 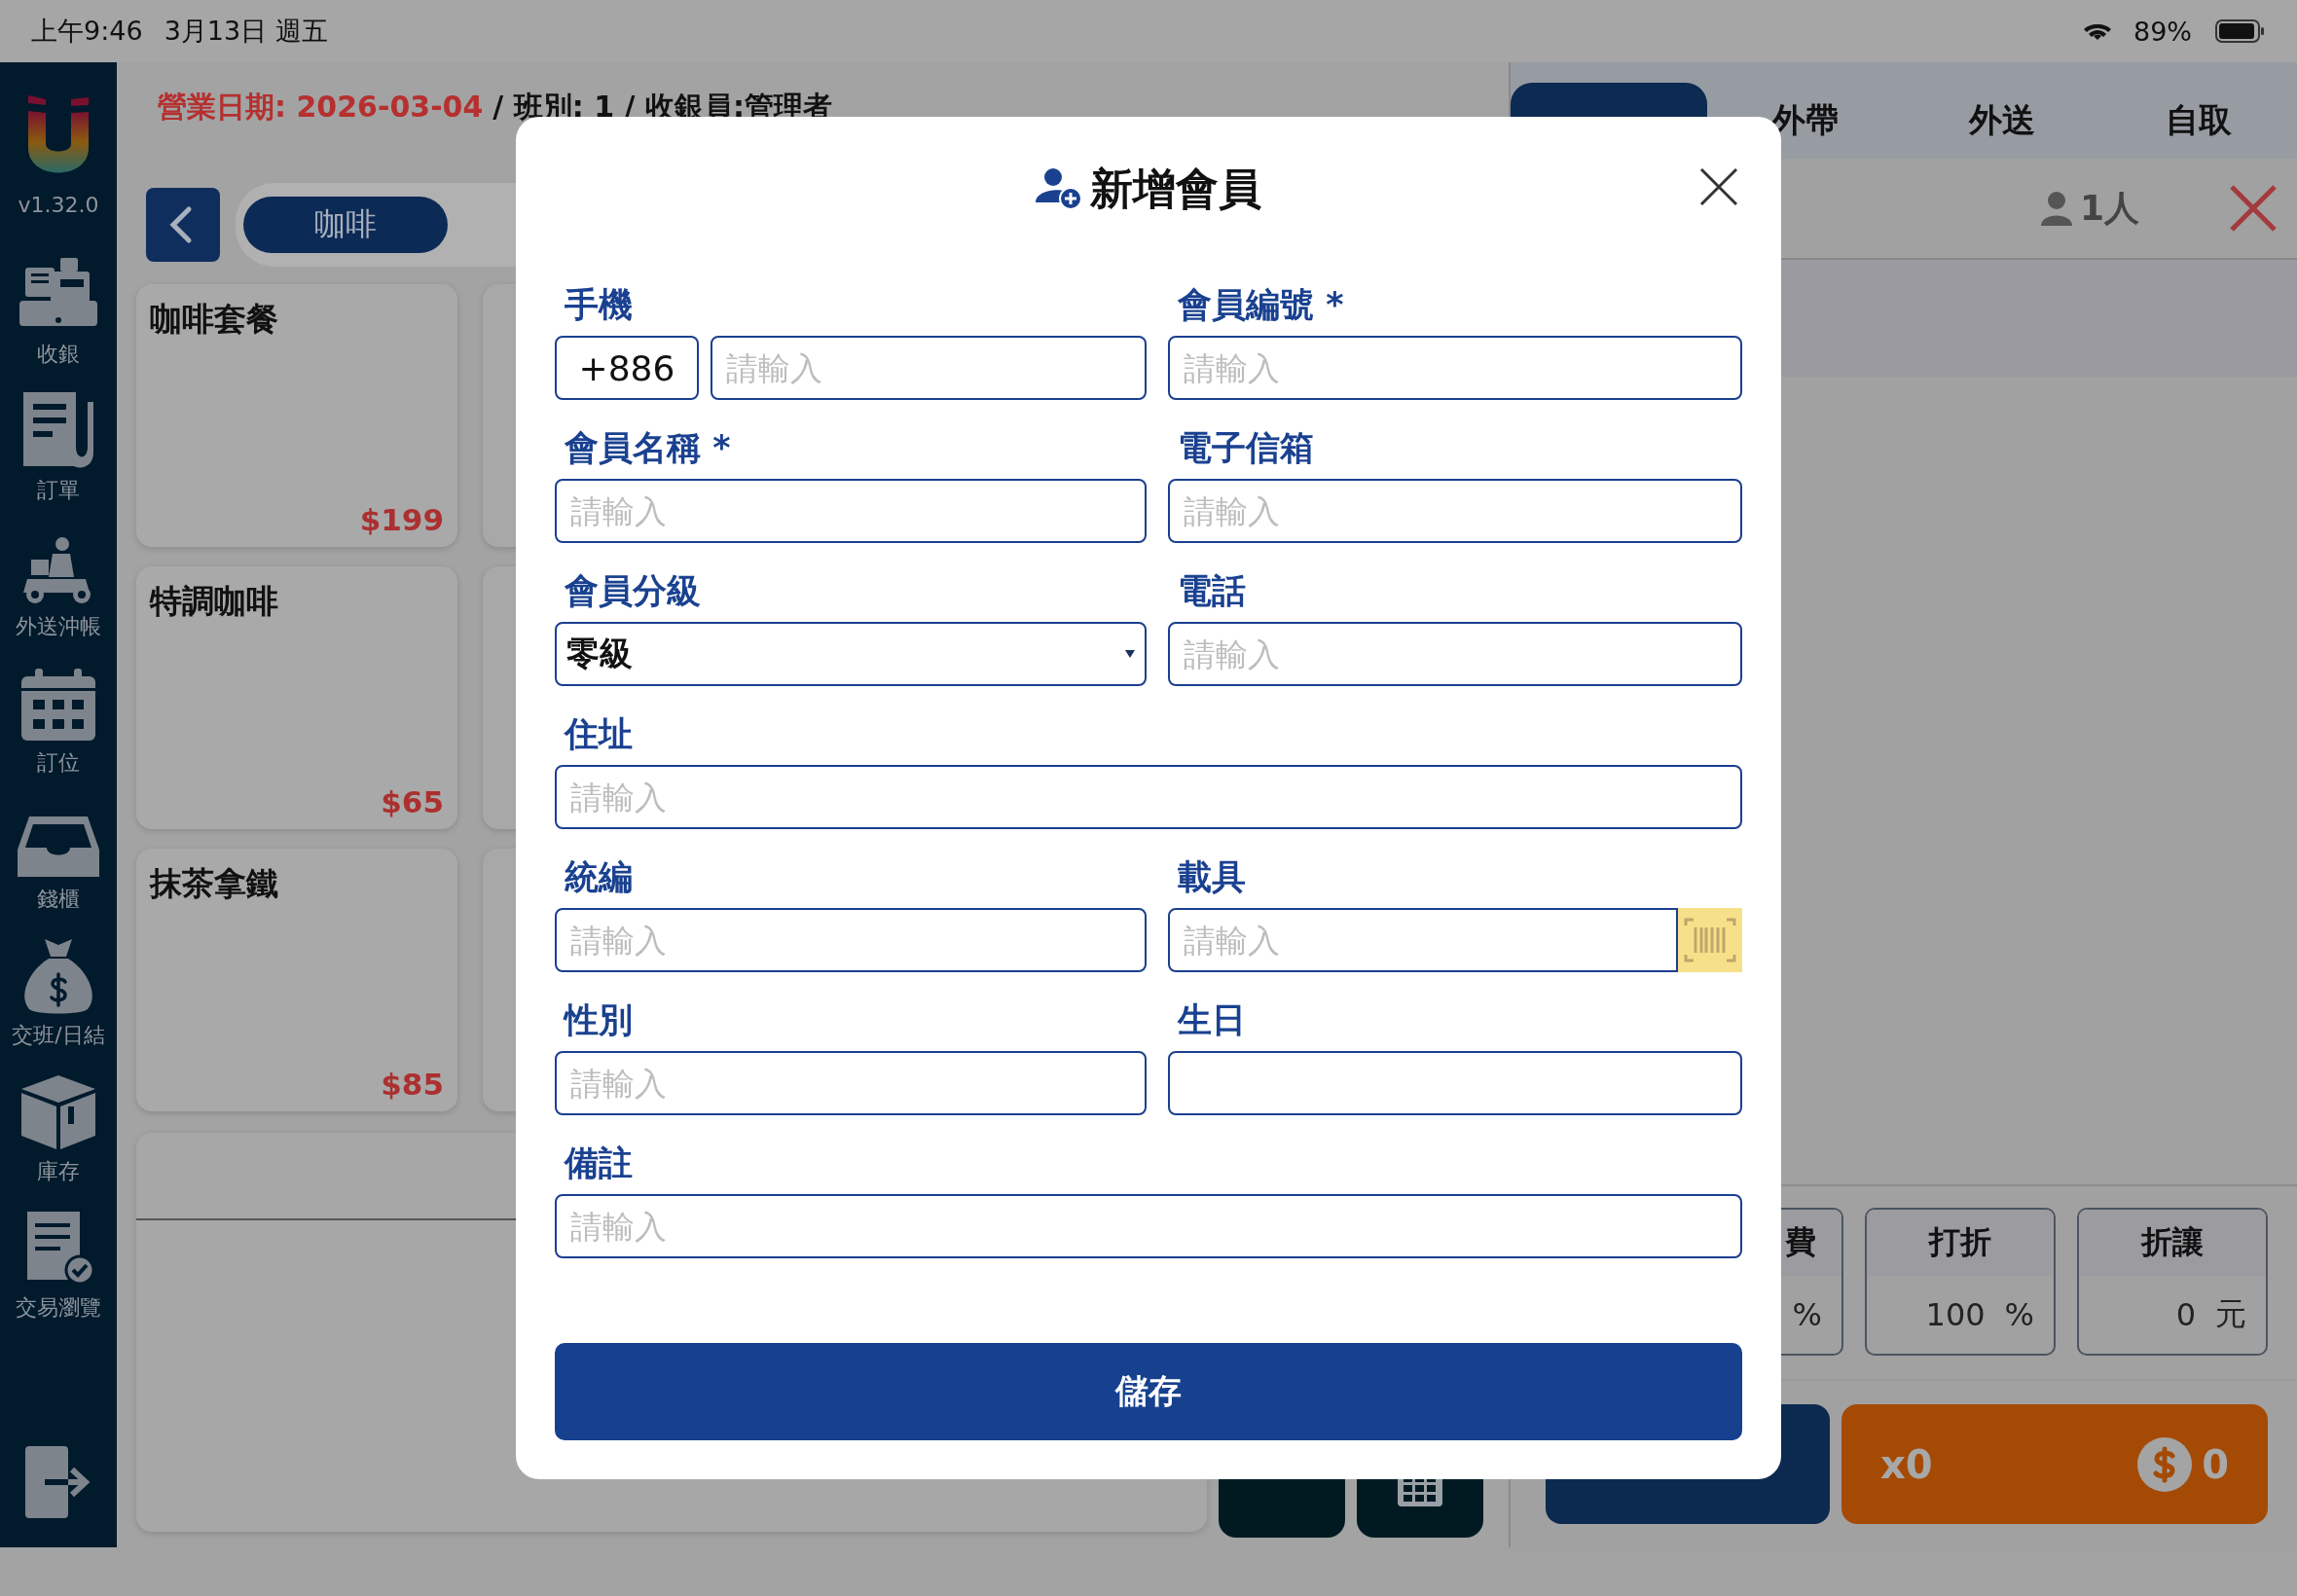 What do you see at coordinates (2185, 1315) in the screenshot?
I see `adjustment-value: 0` at bounding box center [2185, 1315].